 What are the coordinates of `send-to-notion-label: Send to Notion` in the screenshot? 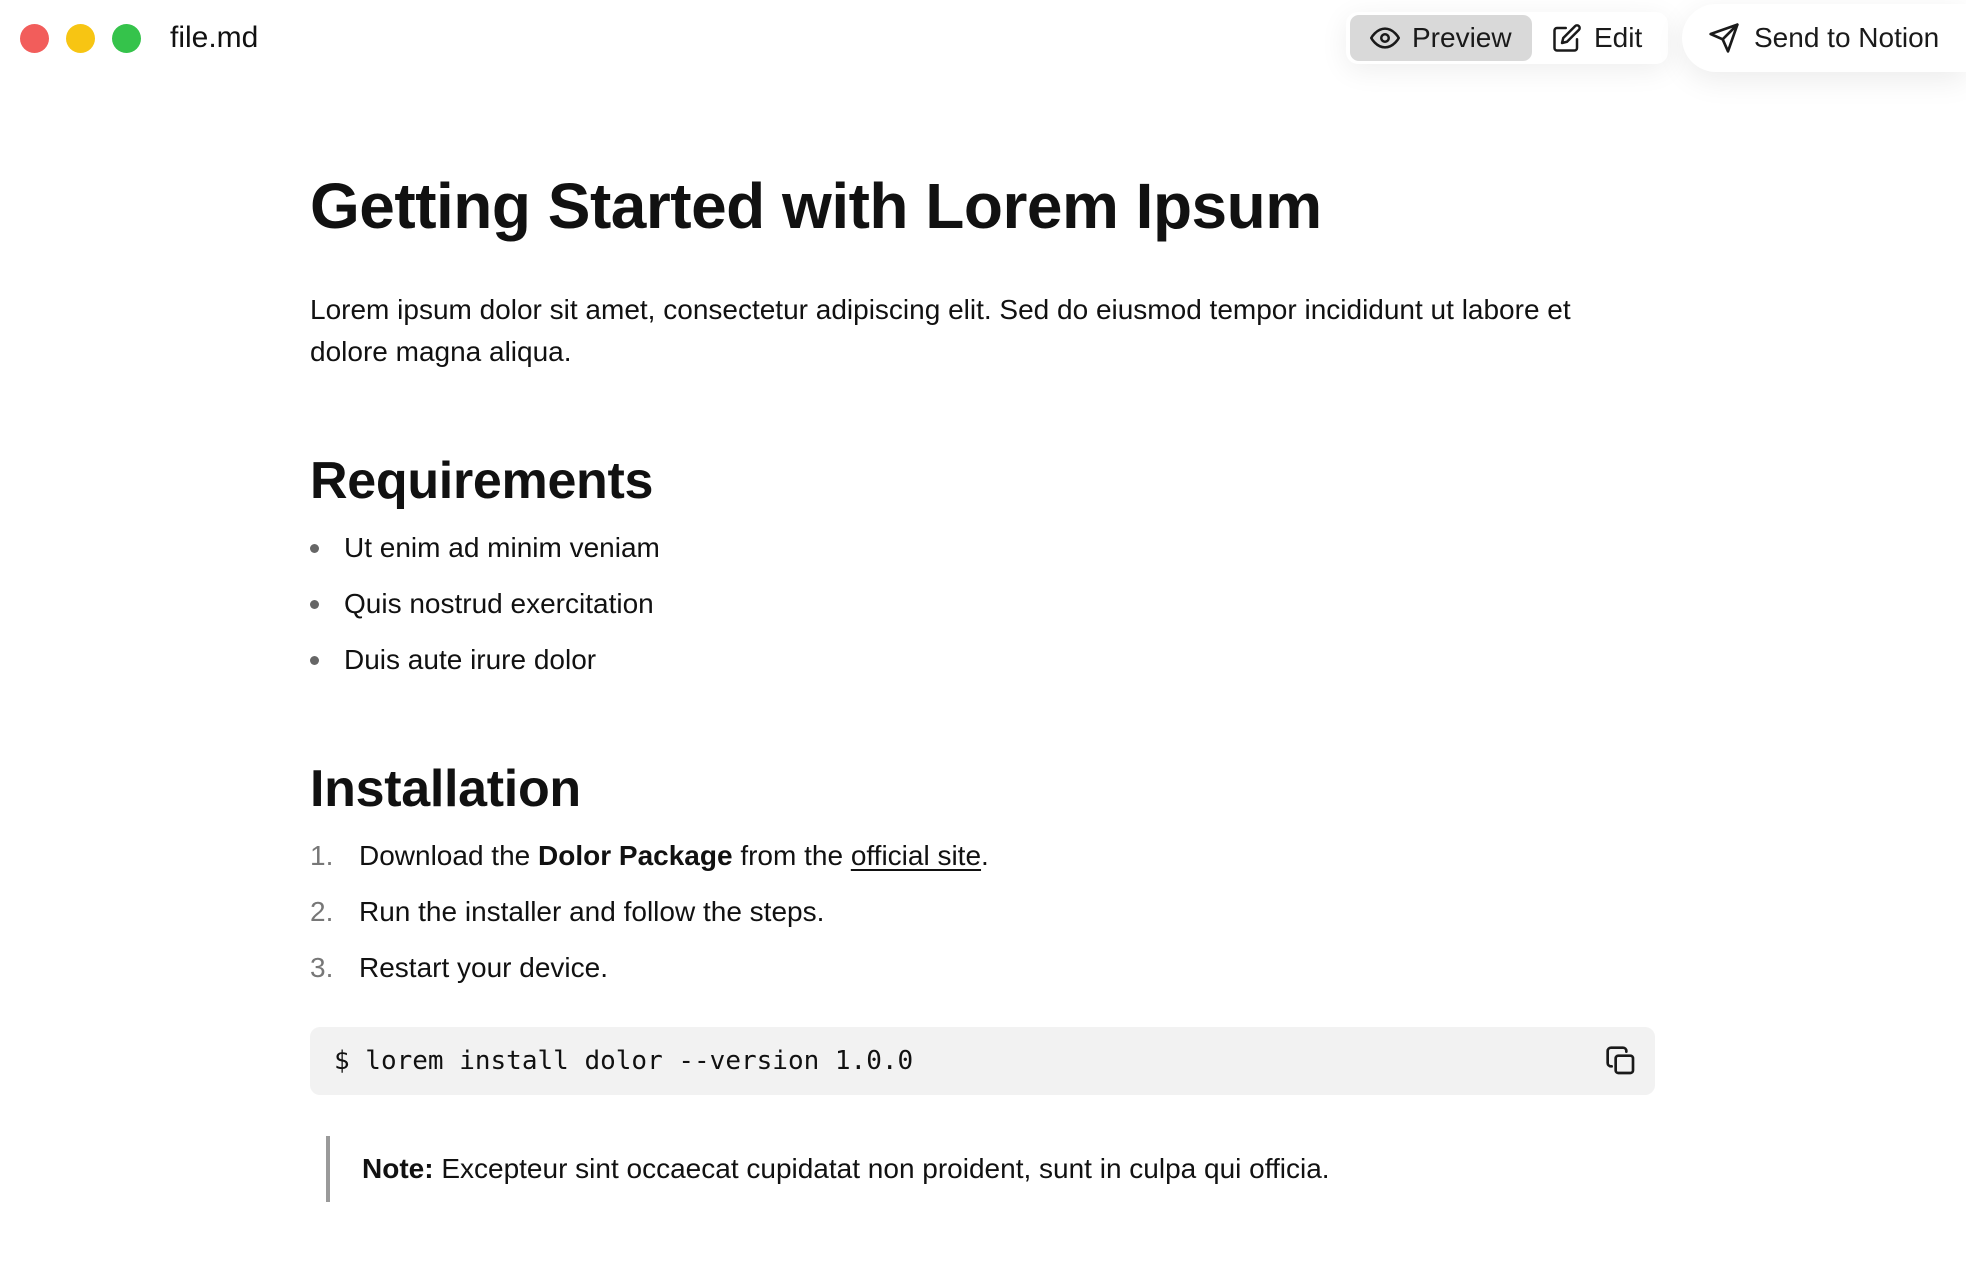 It's located at (1847, 37).